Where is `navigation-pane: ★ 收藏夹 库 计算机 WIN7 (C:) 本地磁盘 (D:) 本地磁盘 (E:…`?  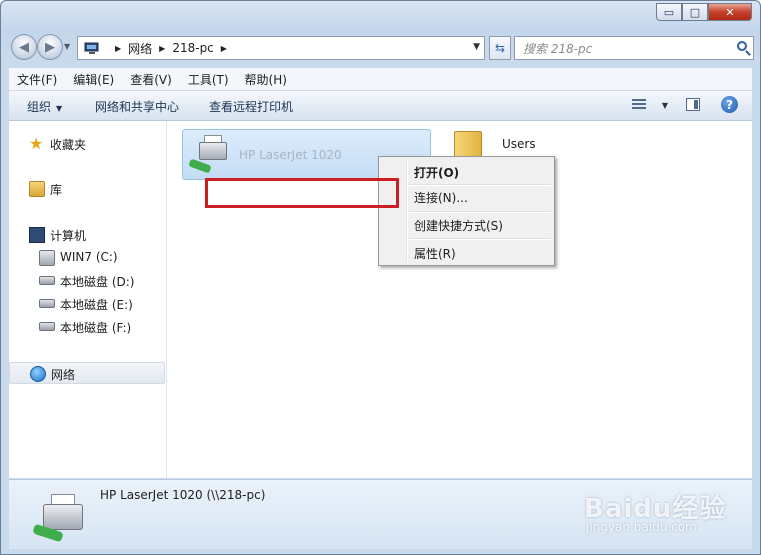
navigation-pane: ★ 收藏夹 库 计算机 WIN7 (C:) 本地磁盘 (D:) 本地磁盘 (E:… is located at coordinates (88, 299).